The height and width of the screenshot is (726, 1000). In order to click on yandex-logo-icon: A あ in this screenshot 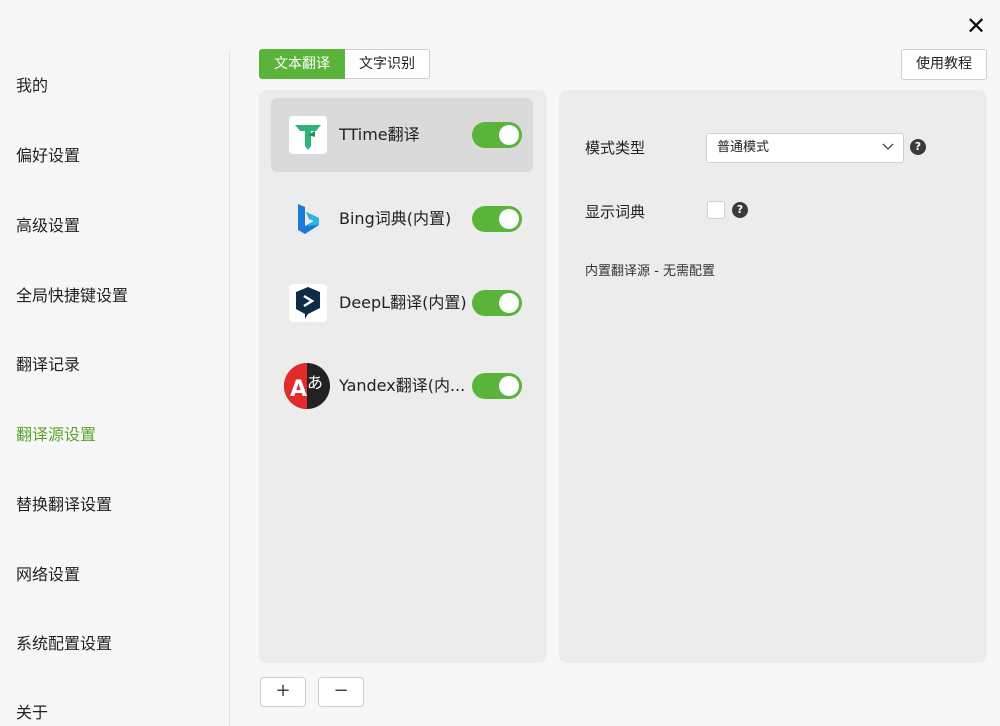, I will do `click(307, 386)`.